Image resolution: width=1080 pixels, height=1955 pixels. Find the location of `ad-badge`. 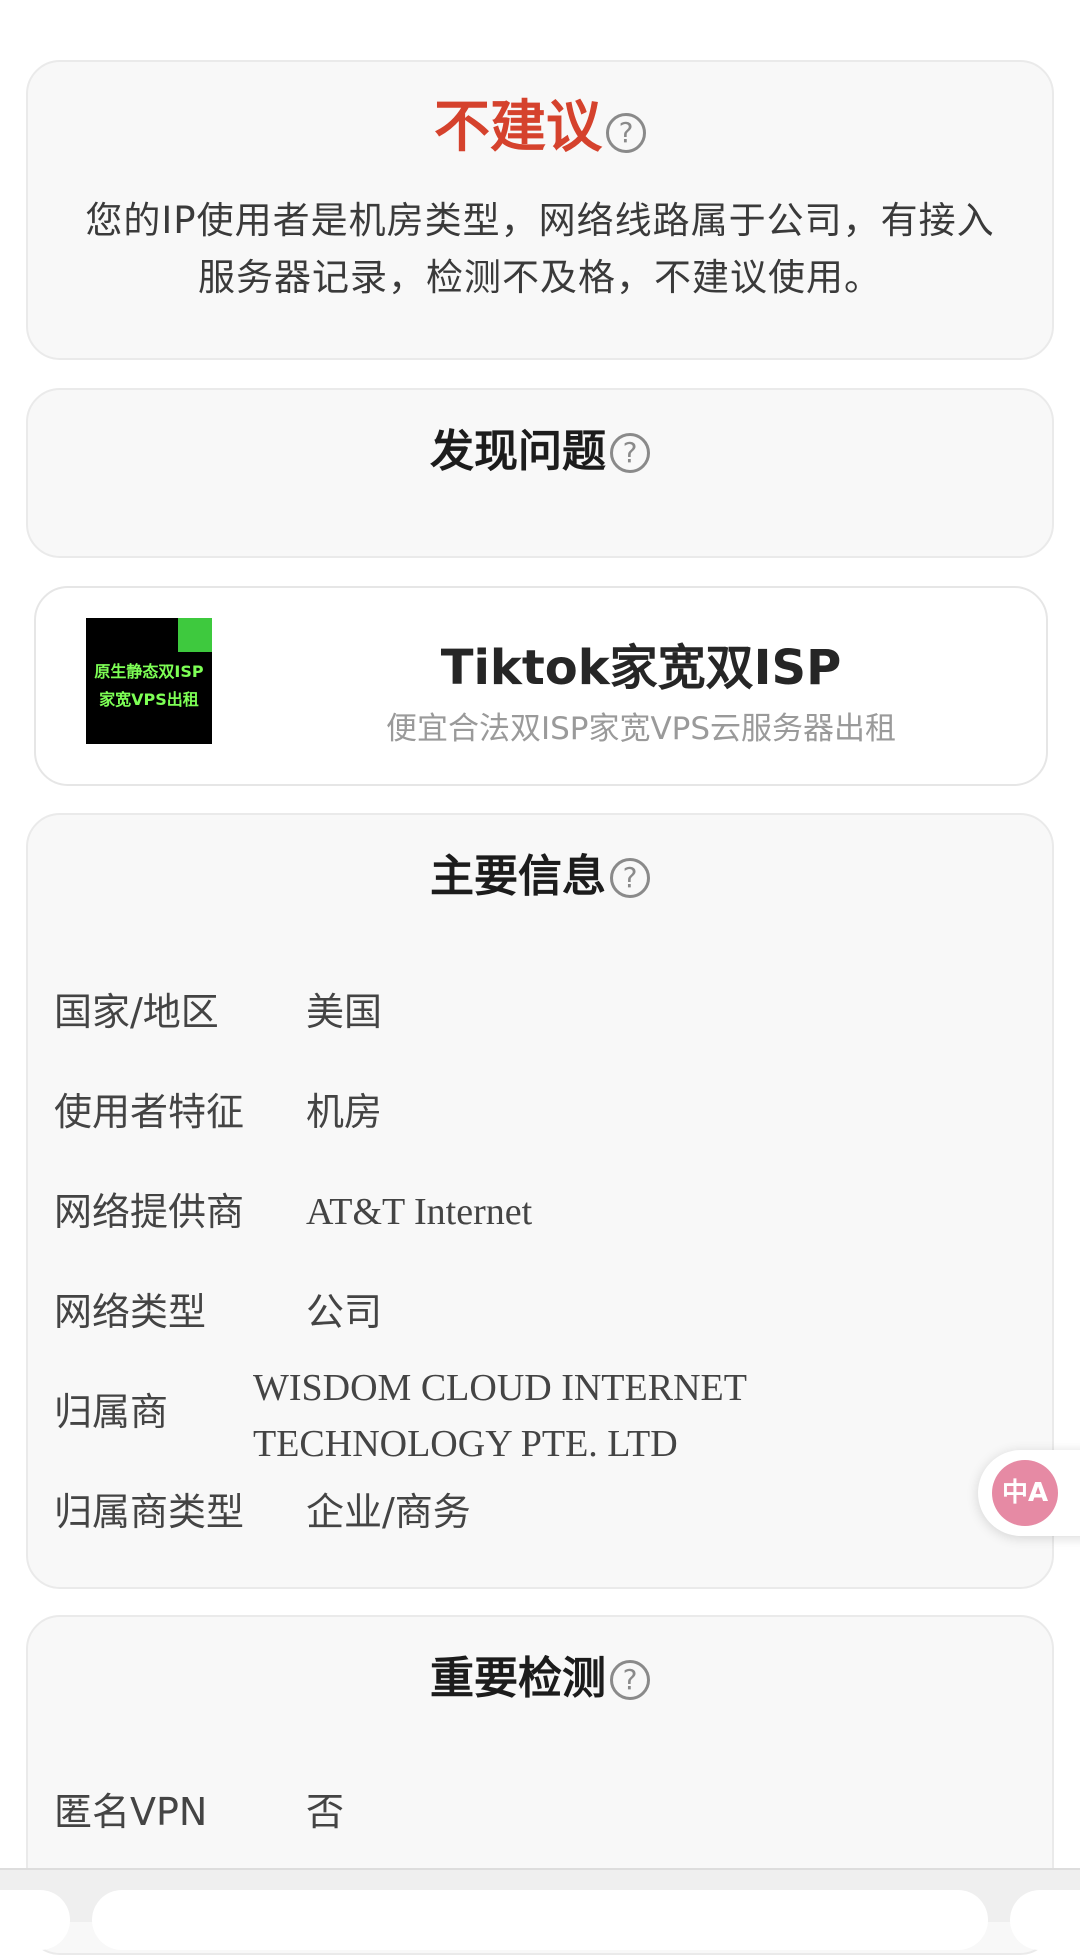

ad-badge is located at coordinates (195, 635).